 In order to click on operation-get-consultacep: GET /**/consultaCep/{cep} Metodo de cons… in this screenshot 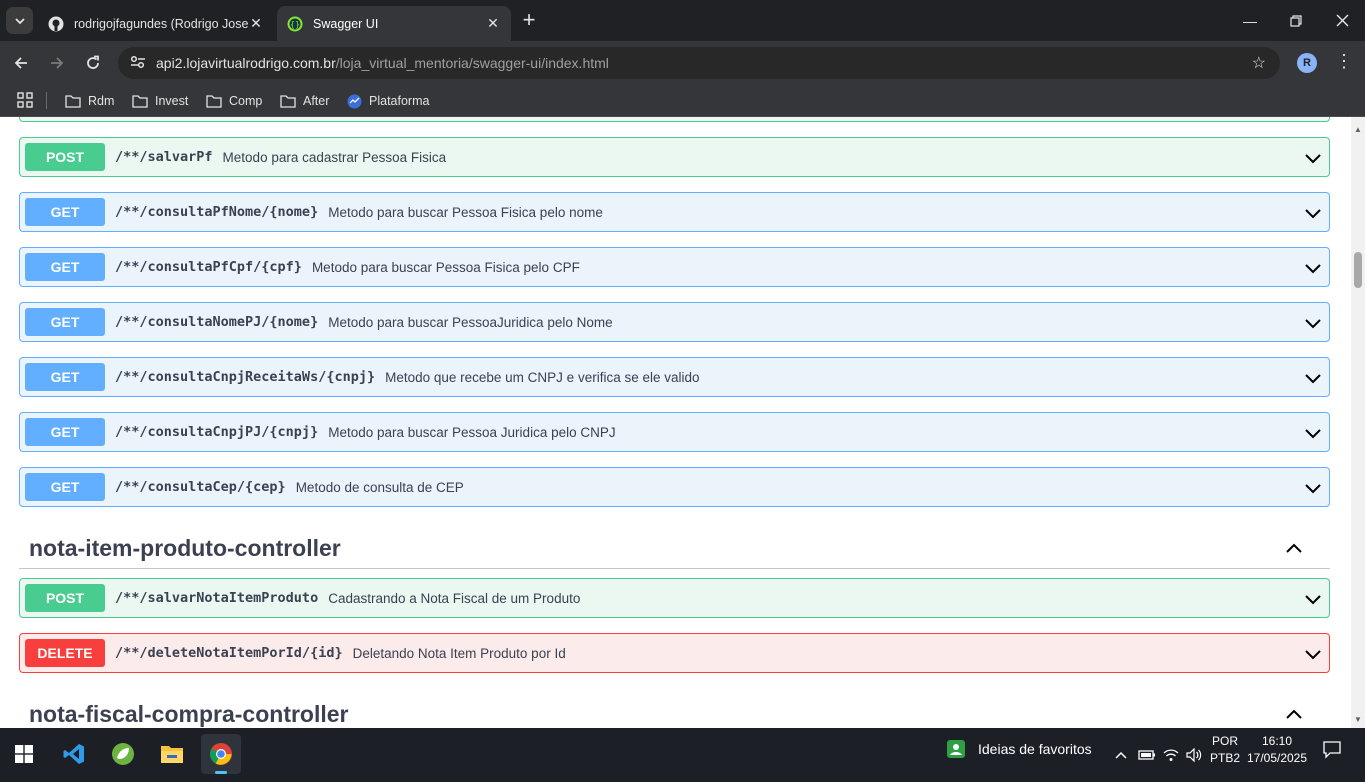, I will do `click(674, 487)`.